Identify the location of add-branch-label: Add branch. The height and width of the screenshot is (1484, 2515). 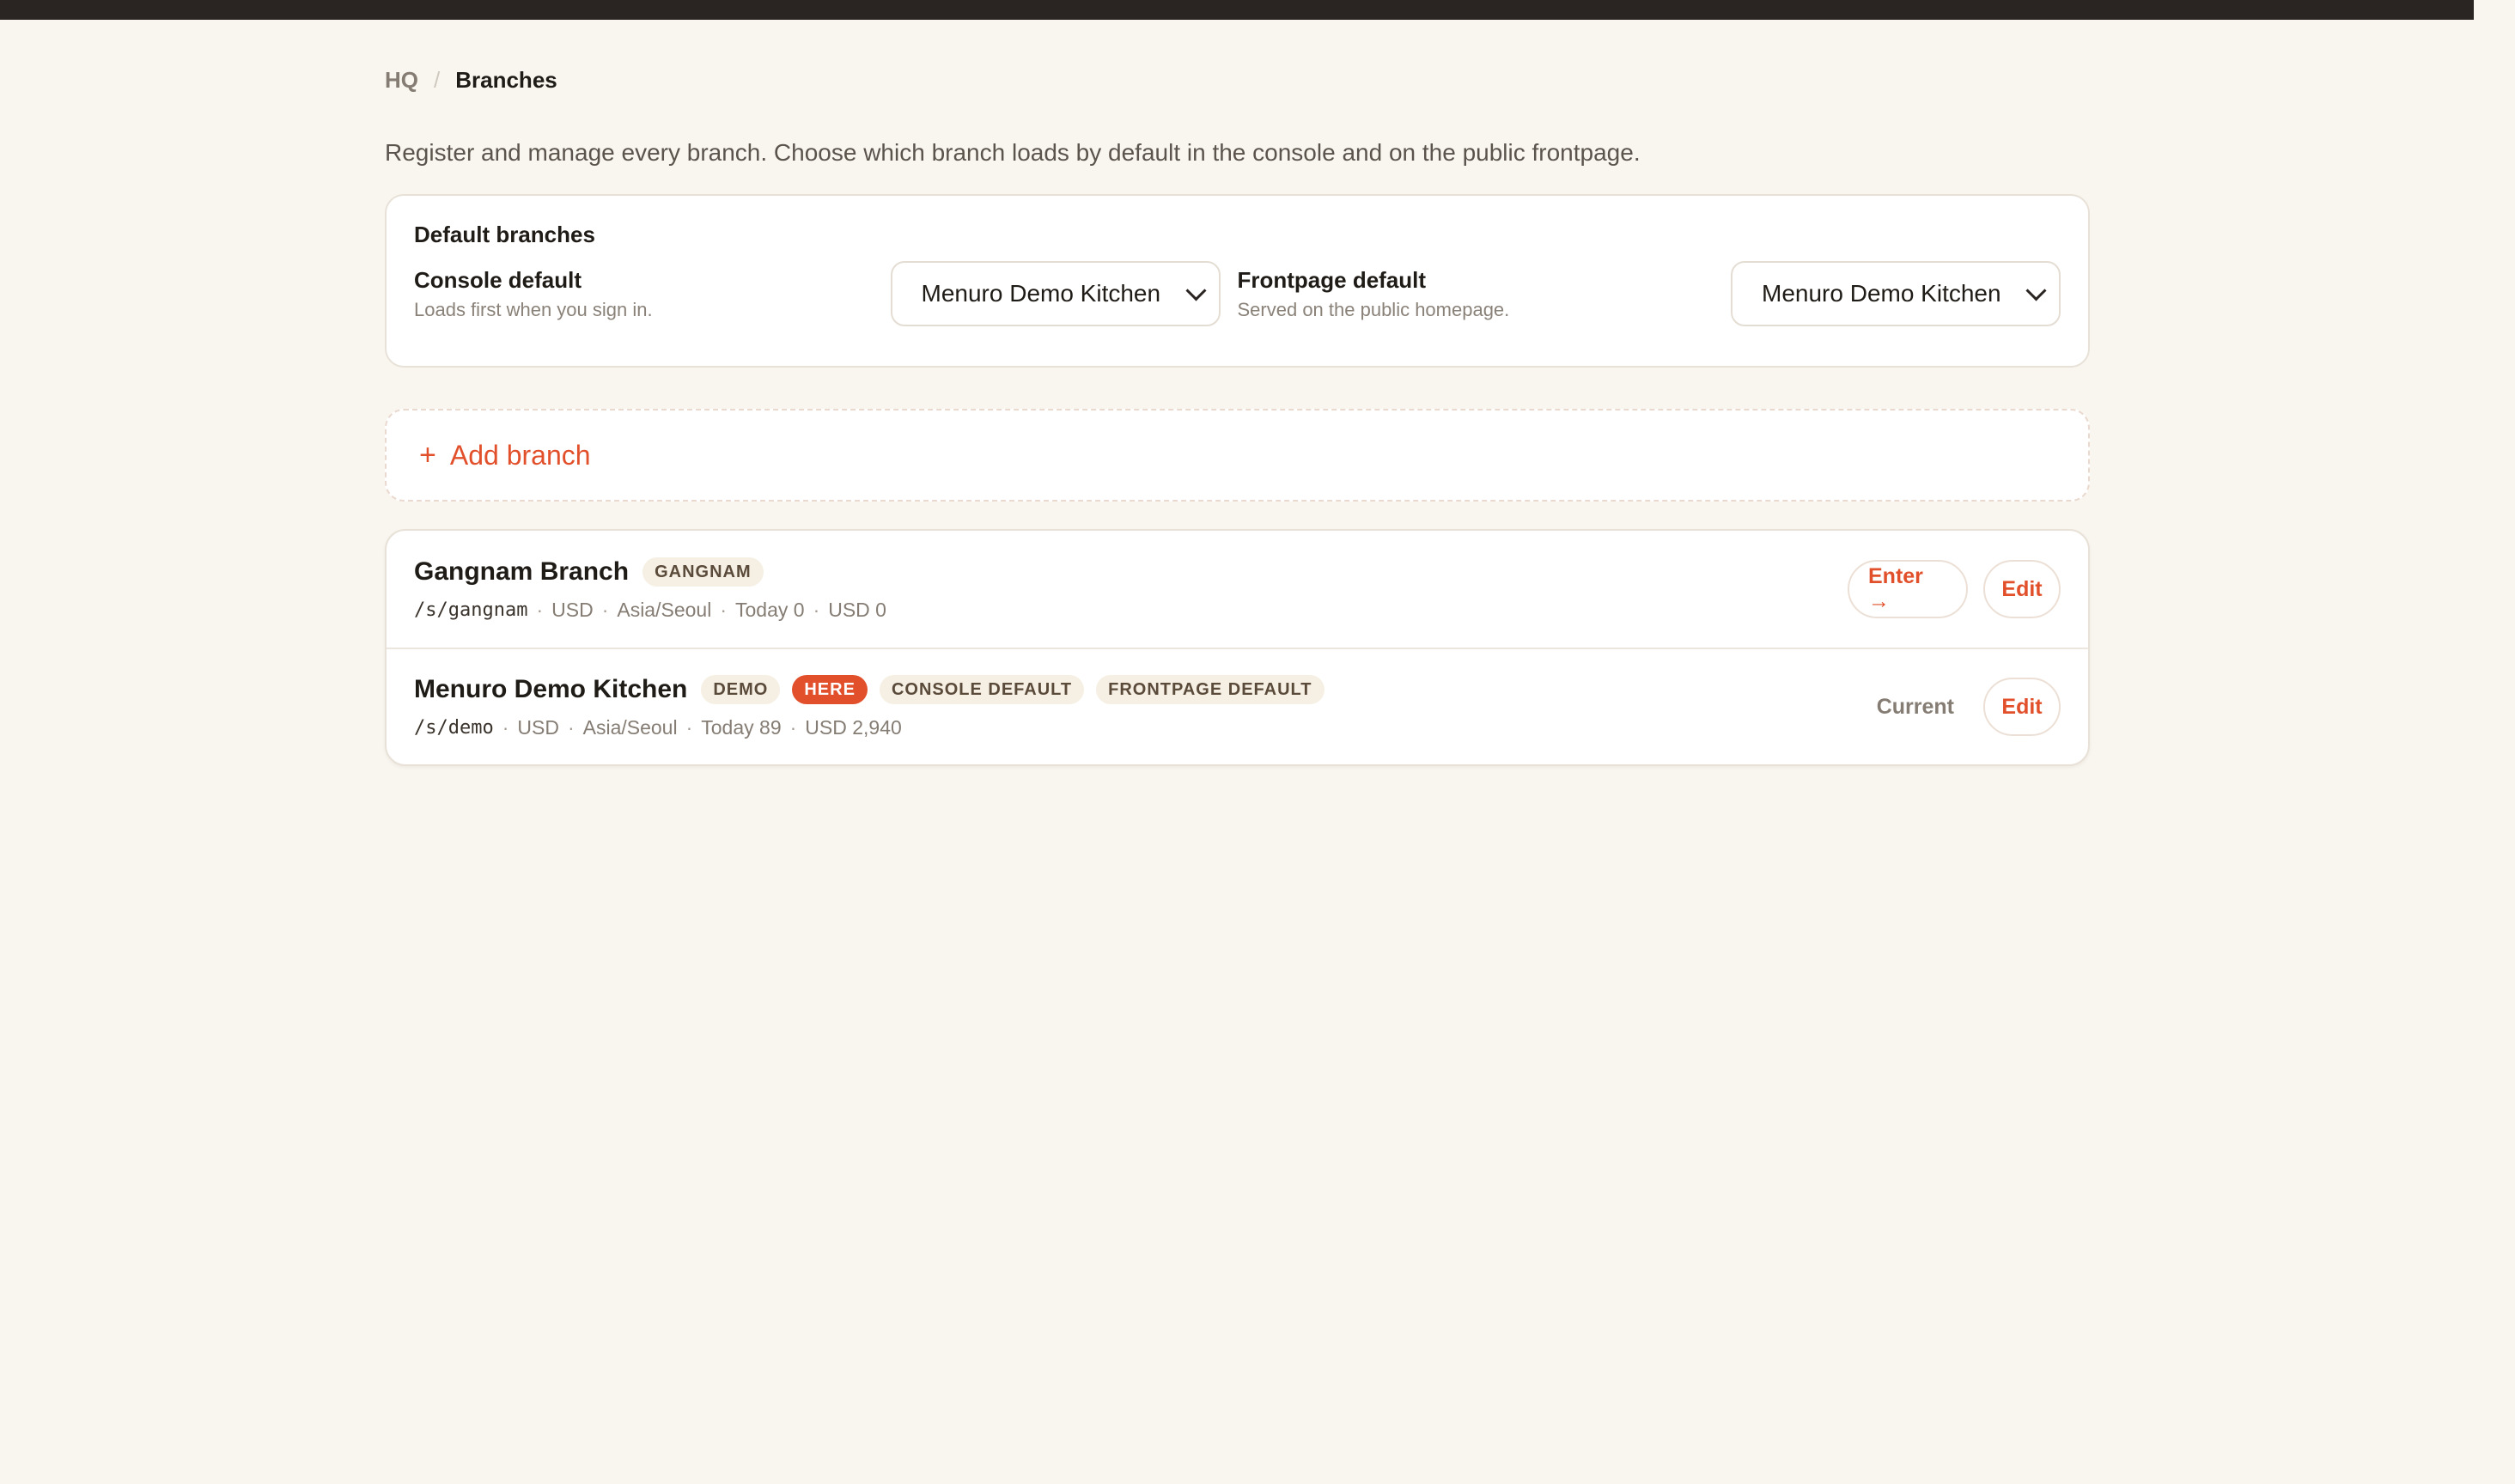
(520, 455).